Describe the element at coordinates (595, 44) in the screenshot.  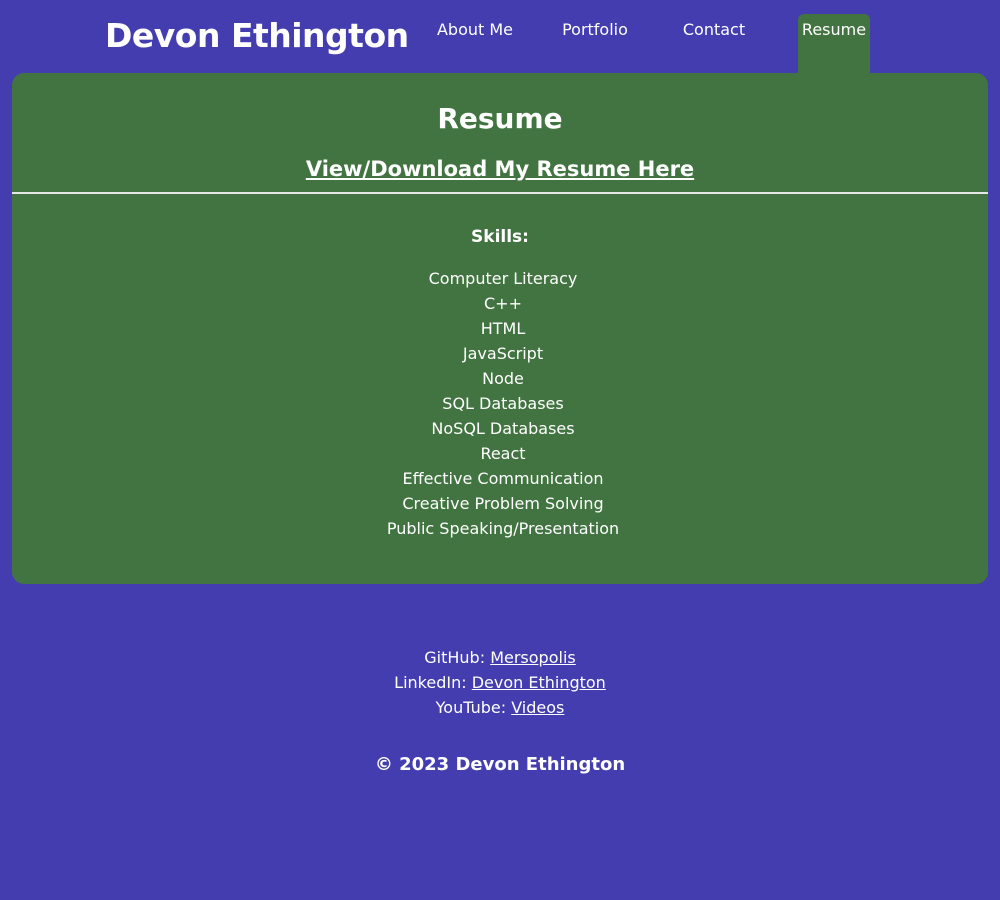
I see `nav-portfolio: Portfolio` at that location.